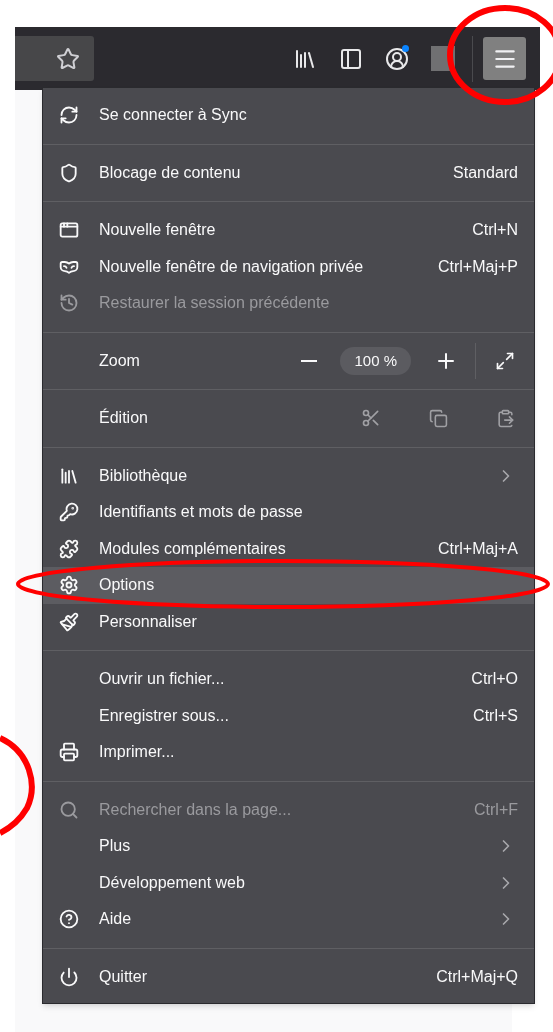  Describe the element at coordinates (288, 548) in the screenshot. I see `menu-item: Modules complémentaires Ctrl+Maj+A` at that location.